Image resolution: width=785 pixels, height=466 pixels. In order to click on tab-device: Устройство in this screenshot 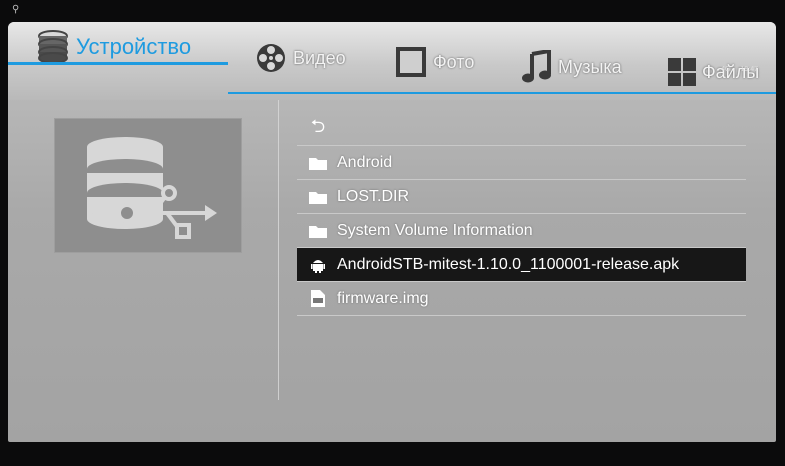, I will do `click(113, 47)`.